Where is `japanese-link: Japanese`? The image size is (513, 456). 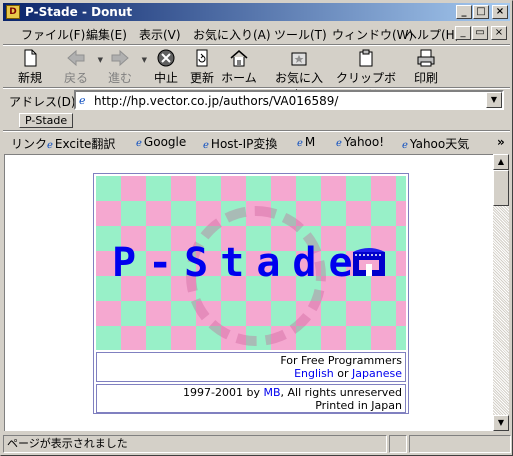
japanese-link: Japanese is located at coordinates (377, 373).